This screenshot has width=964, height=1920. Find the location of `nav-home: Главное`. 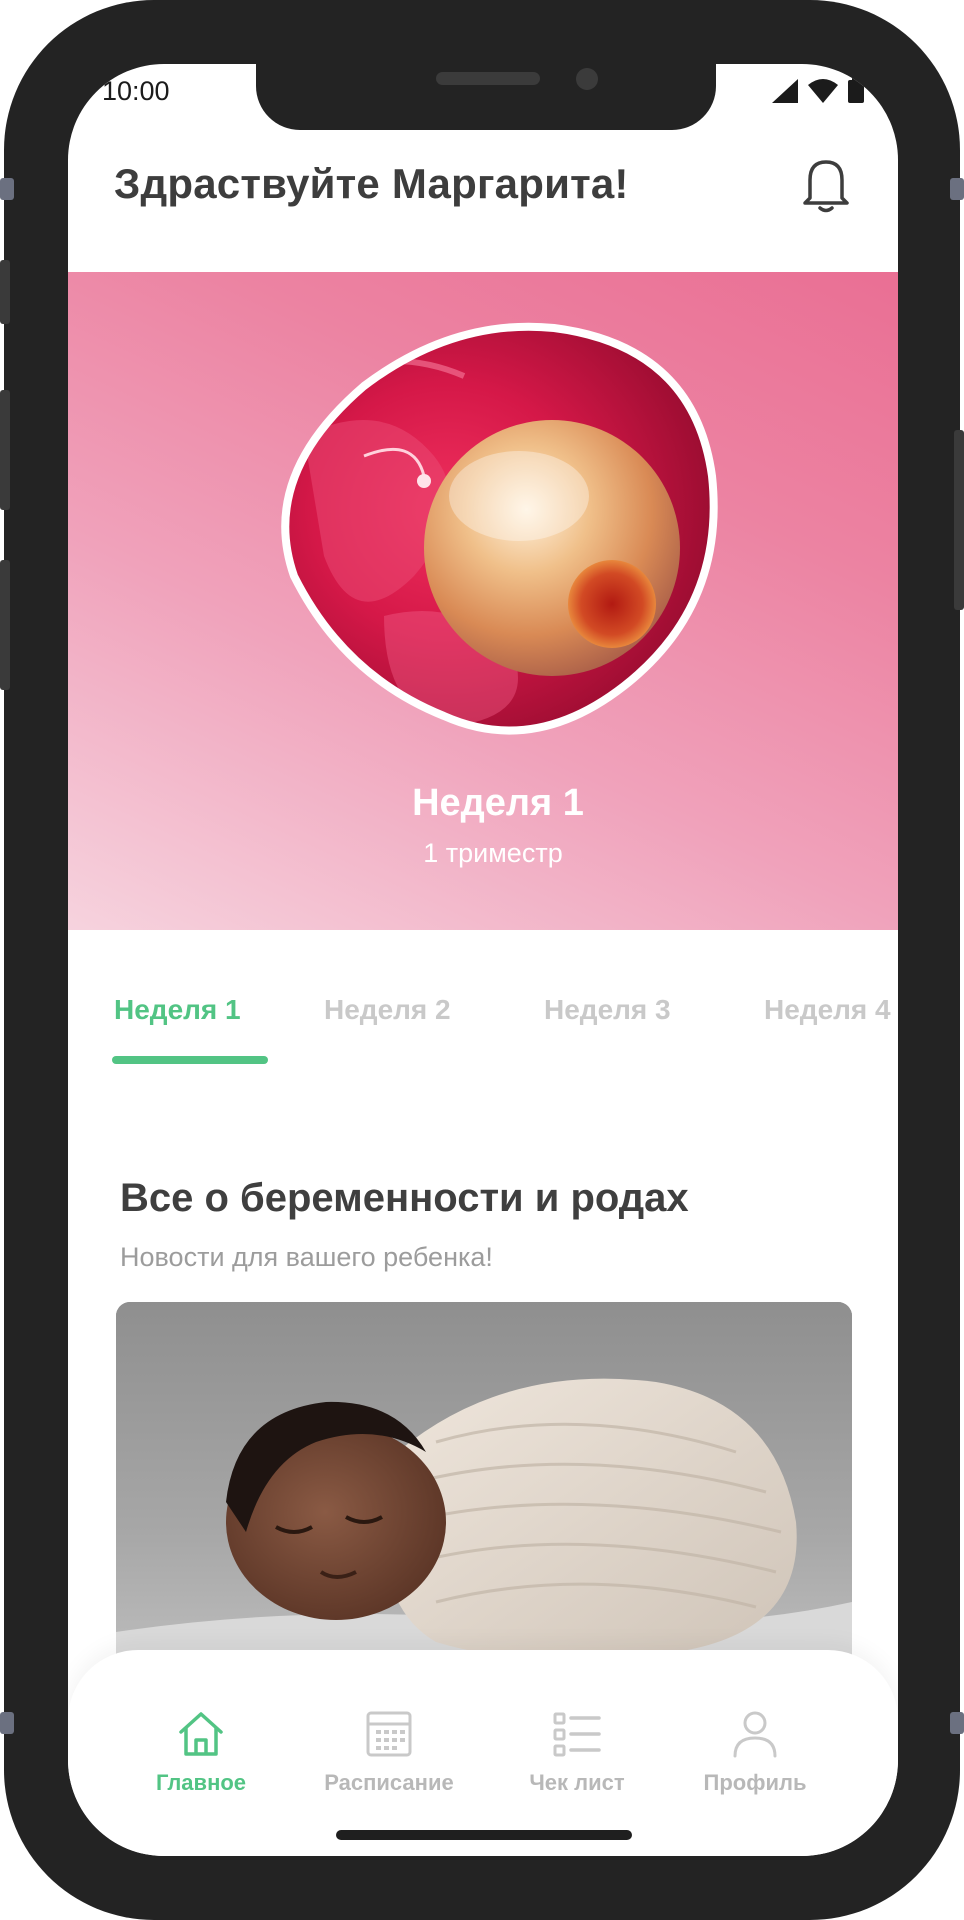

nav-home: Главное is located at coordinates (201, 1752).